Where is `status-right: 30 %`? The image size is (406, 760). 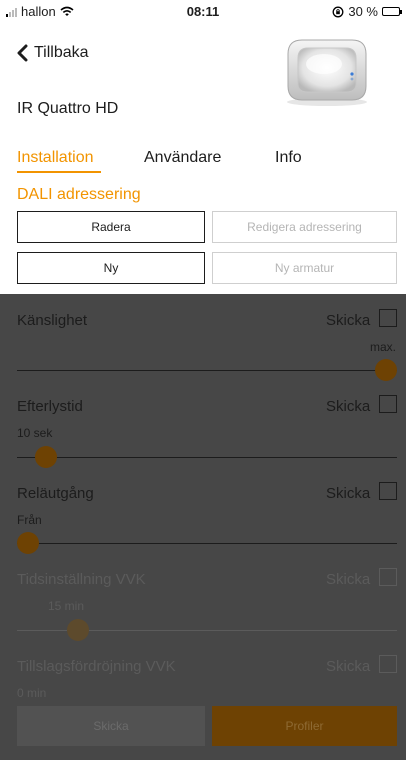 status-right: 30 % is located at coordinates (367, 11).